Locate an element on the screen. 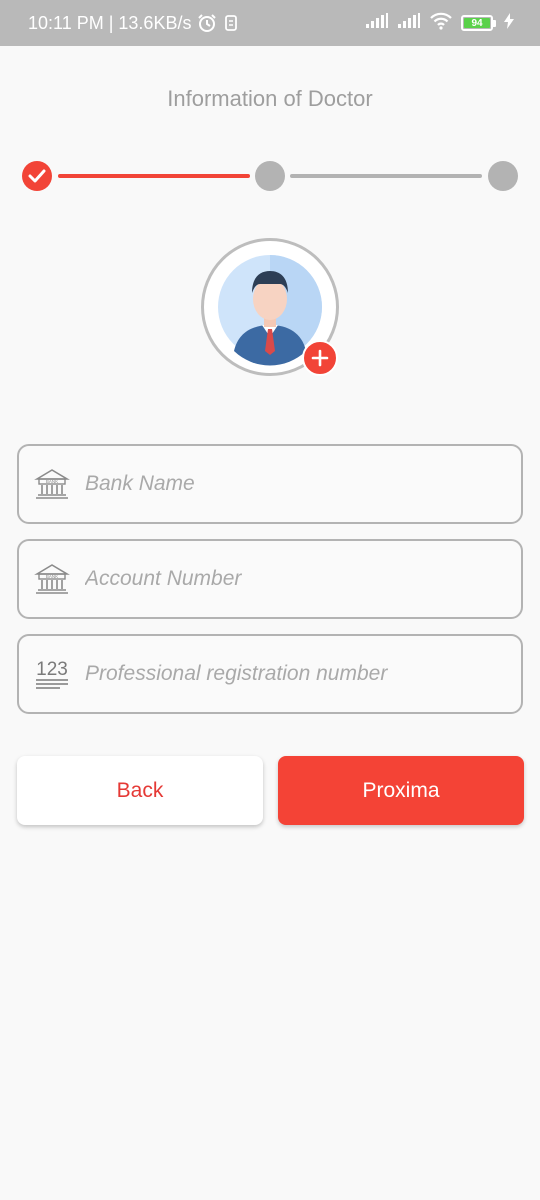  status-left: 10:11 PM | 13.6KB/s is located at coordinates (133, 23).